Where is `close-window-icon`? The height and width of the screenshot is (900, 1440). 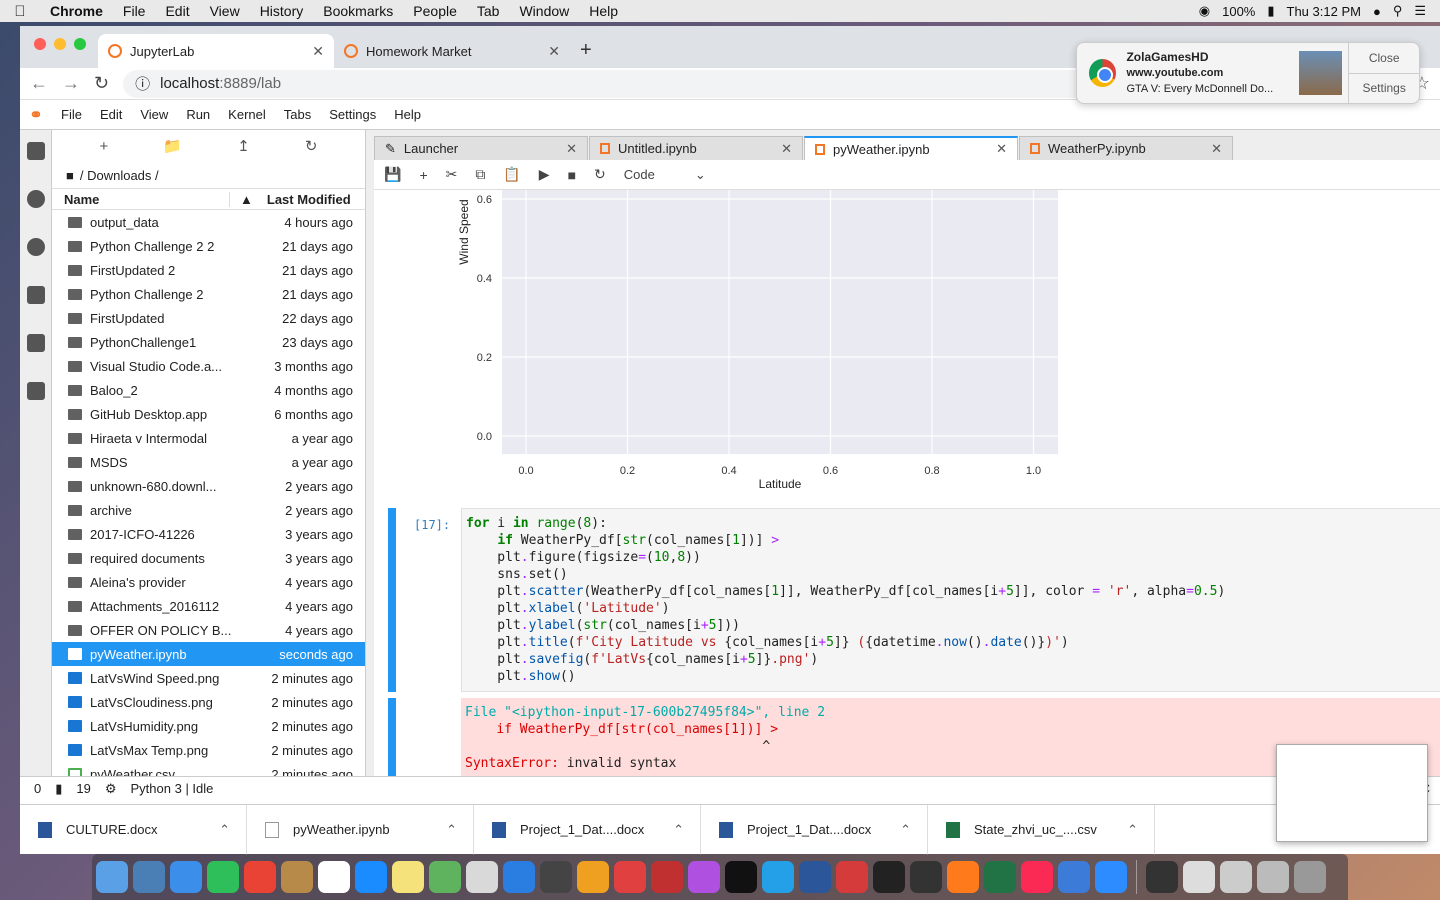
close-window-icon is located at coordinates (40, 44).